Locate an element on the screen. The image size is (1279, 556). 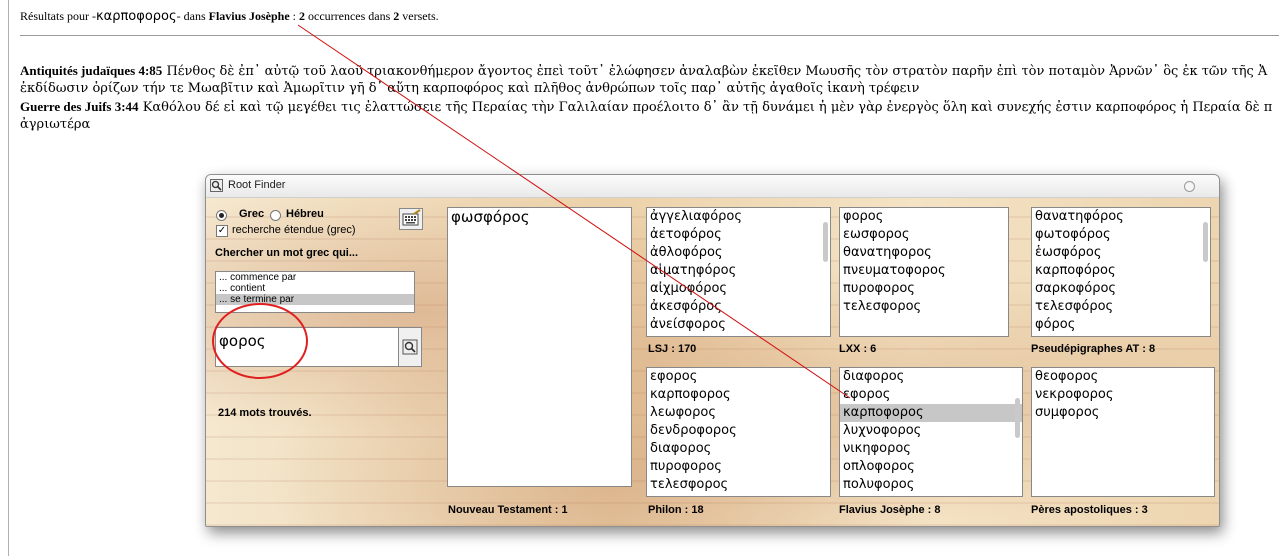
list-item: νεκροφορος is located at coordinates (1123, 395).